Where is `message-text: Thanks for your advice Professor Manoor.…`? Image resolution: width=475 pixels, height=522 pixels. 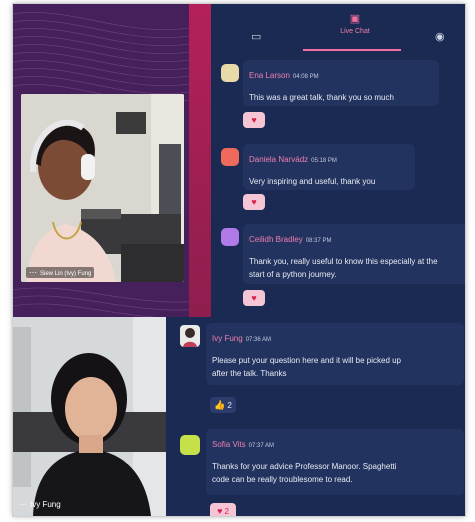 message-text: Thanks for your advice Professor Manoor.… is located at coordinates (335, 473).